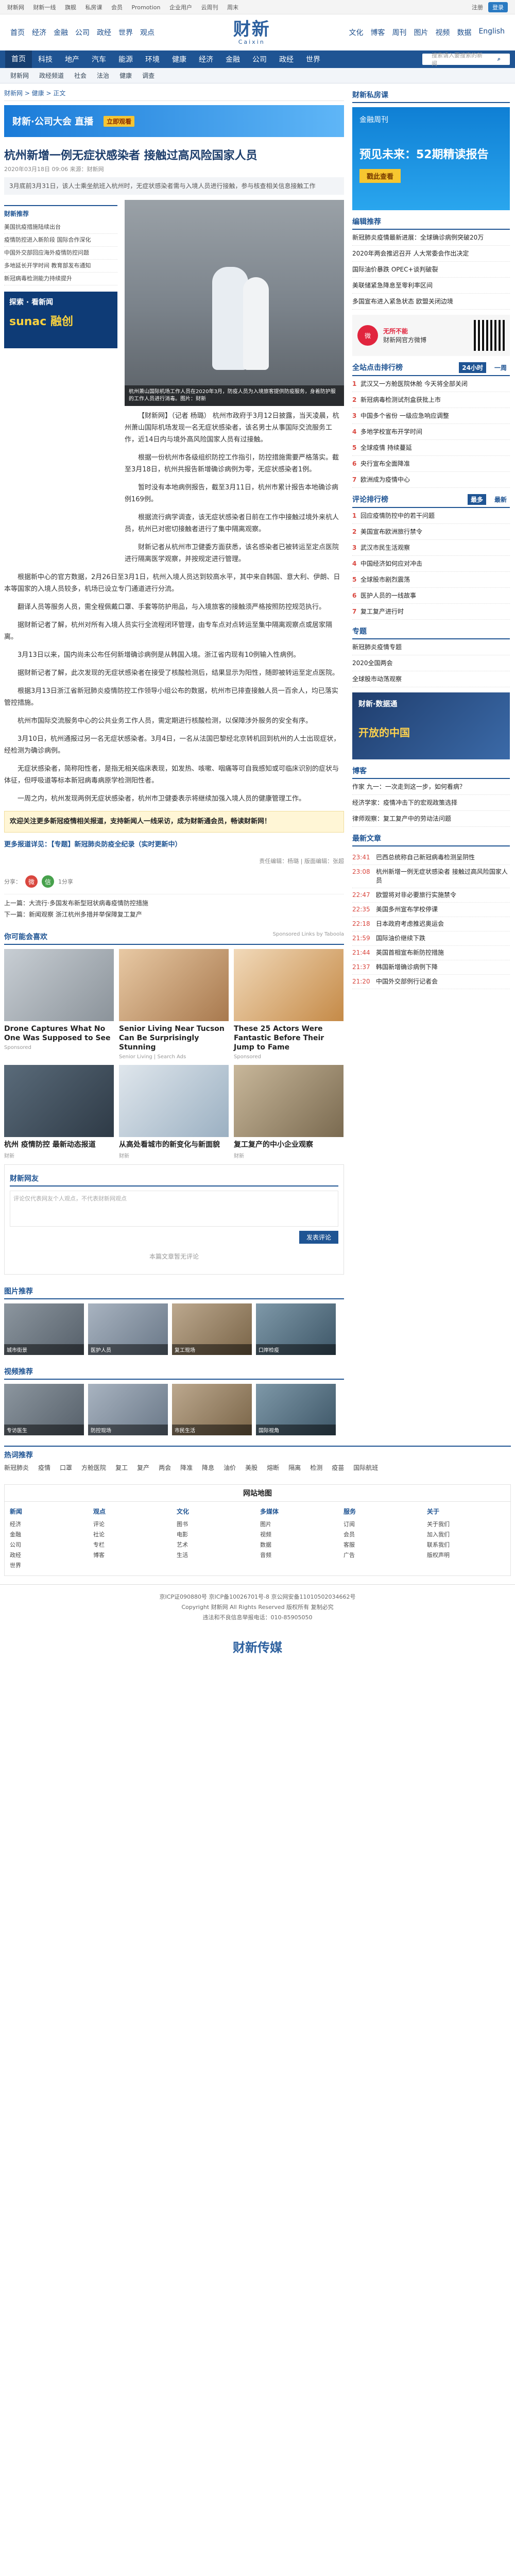 This screenshot has height=2576, width=515. I want to click on subnav-item: 社会, so click(81, 75).